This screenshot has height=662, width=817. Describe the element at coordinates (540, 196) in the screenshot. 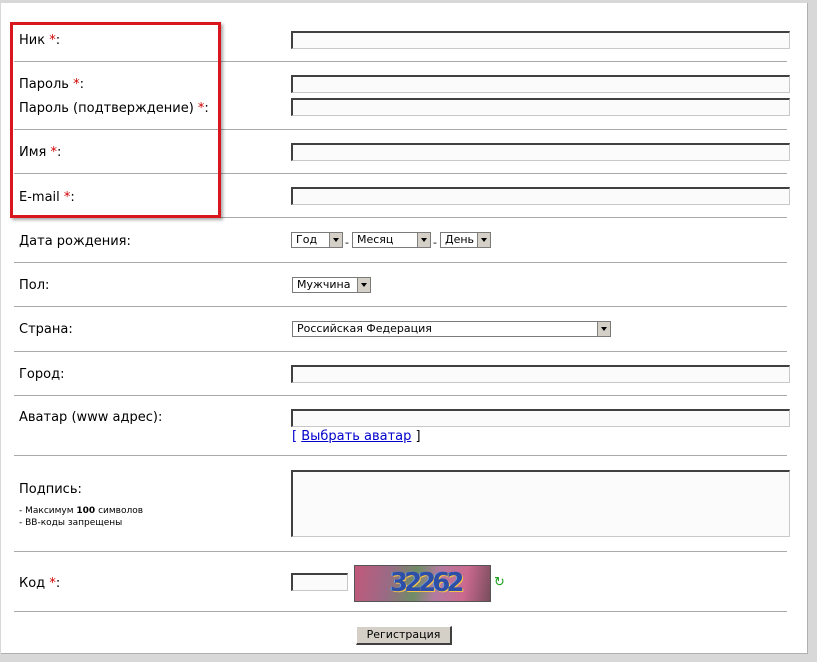

I see `email-input` at that location.